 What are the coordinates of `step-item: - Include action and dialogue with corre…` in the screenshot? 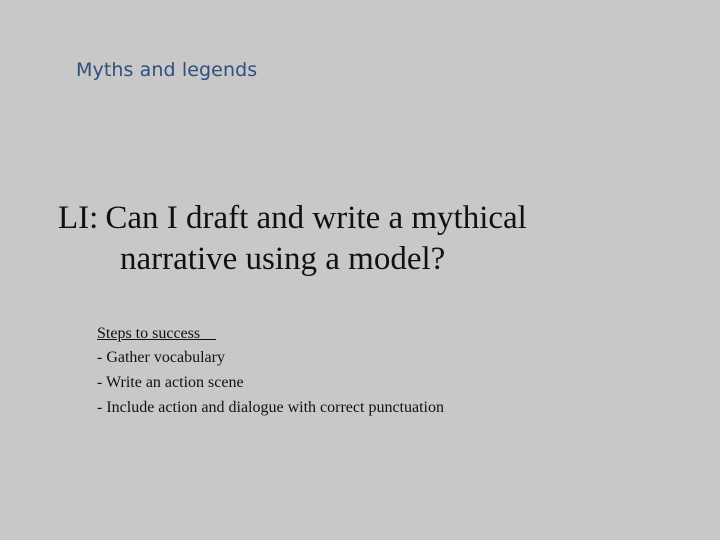 It's located at (270, 407).